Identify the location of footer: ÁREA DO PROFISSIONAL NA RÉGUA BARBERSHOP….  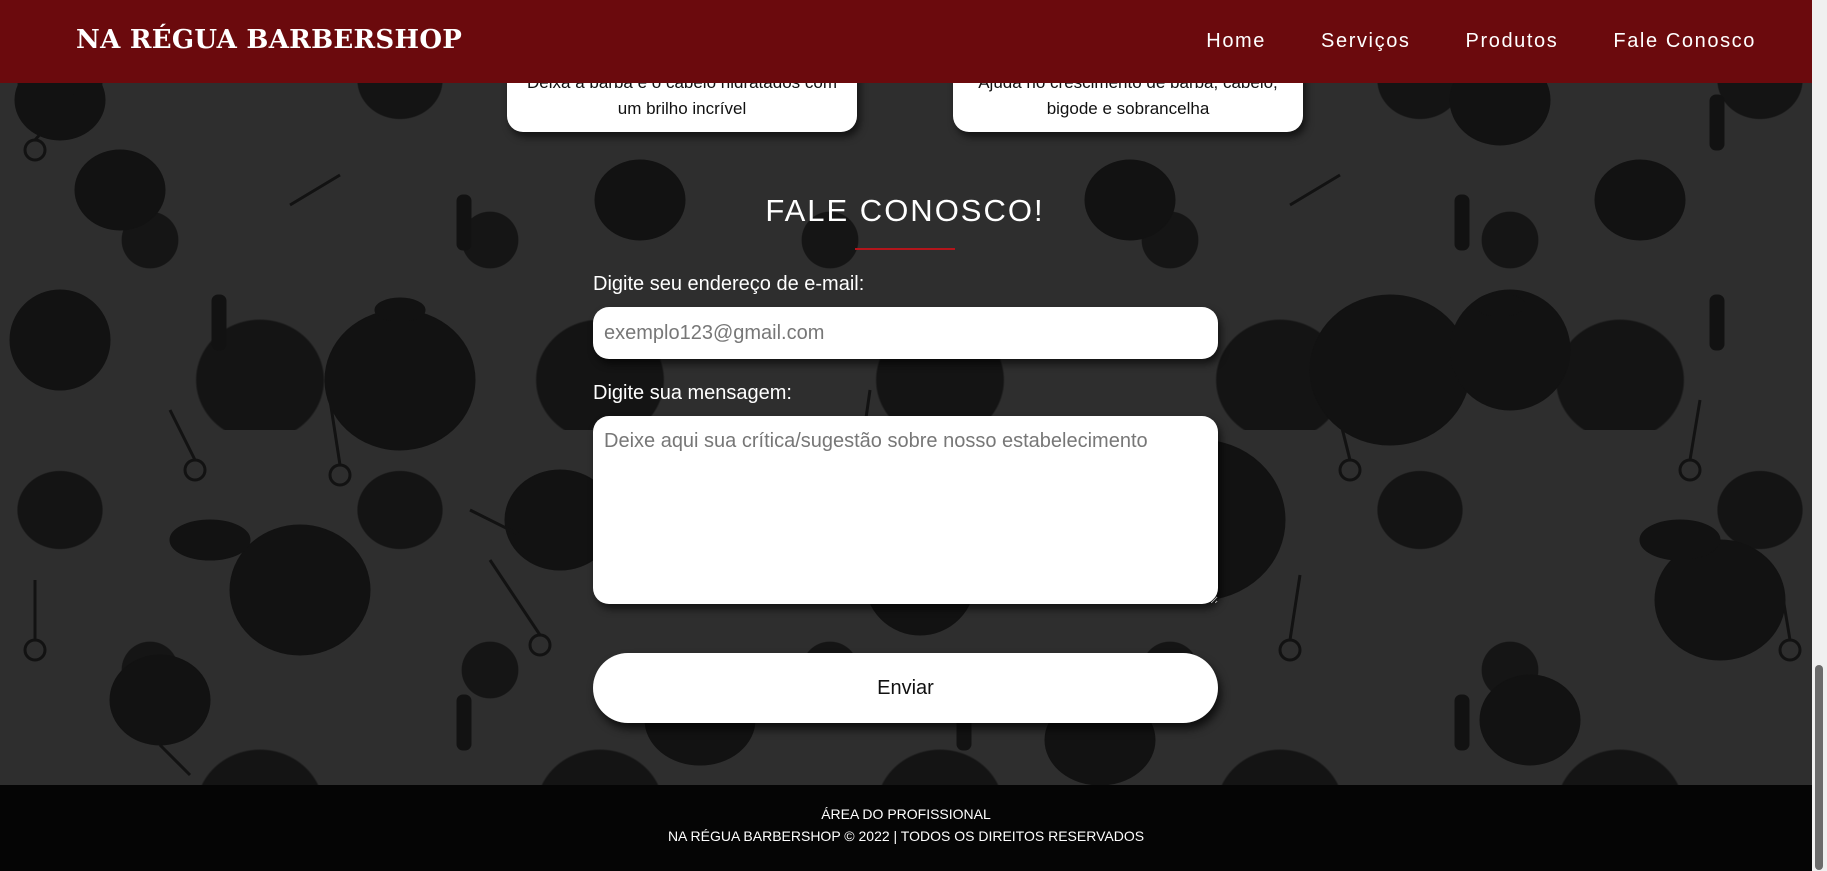
(906, 828).